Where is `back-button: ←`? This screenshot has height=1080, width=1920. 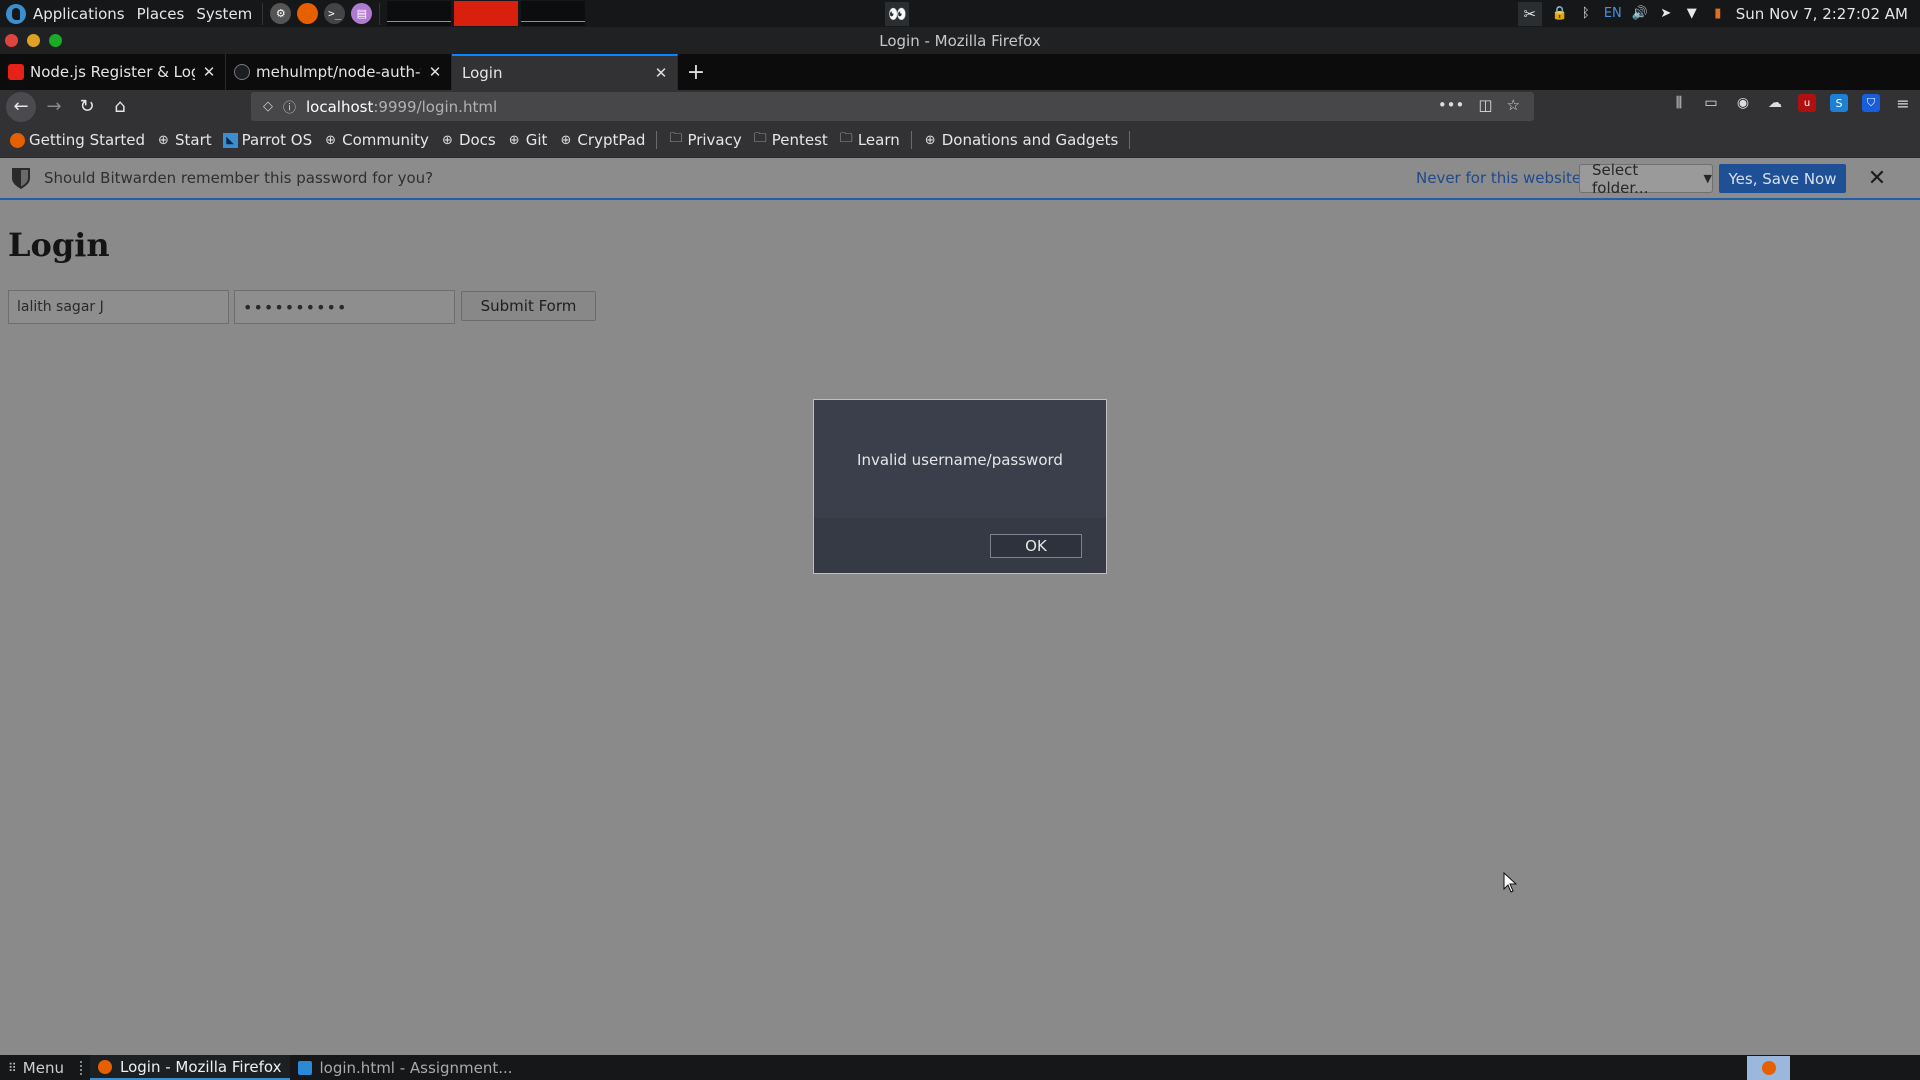 back-button: ← is located at coordinates (21, 106).